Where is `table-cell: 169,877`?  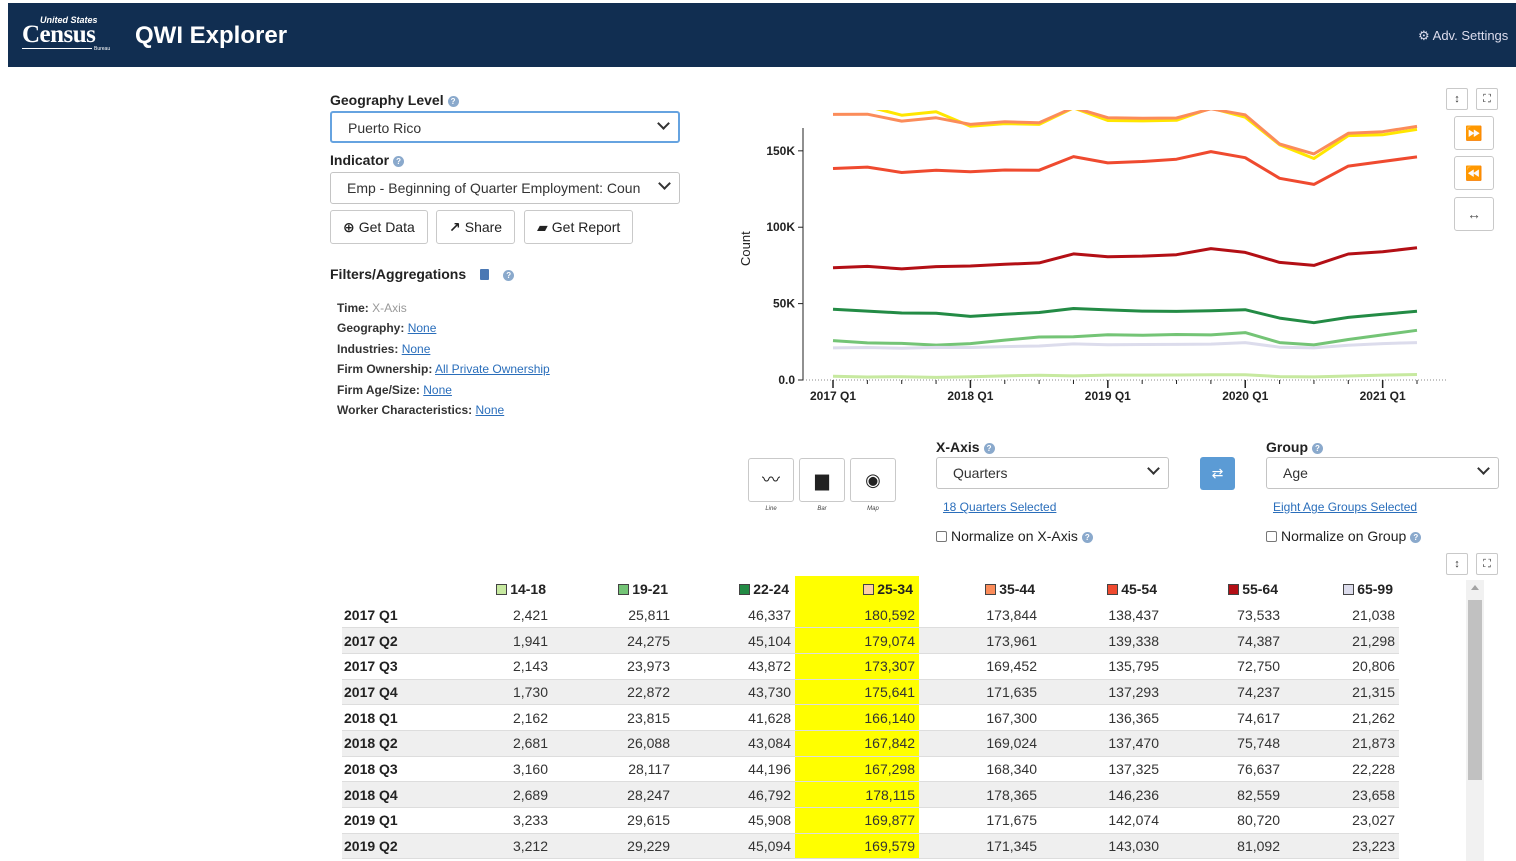
table-cell: 169,877 is located at coordinates (857, 820).